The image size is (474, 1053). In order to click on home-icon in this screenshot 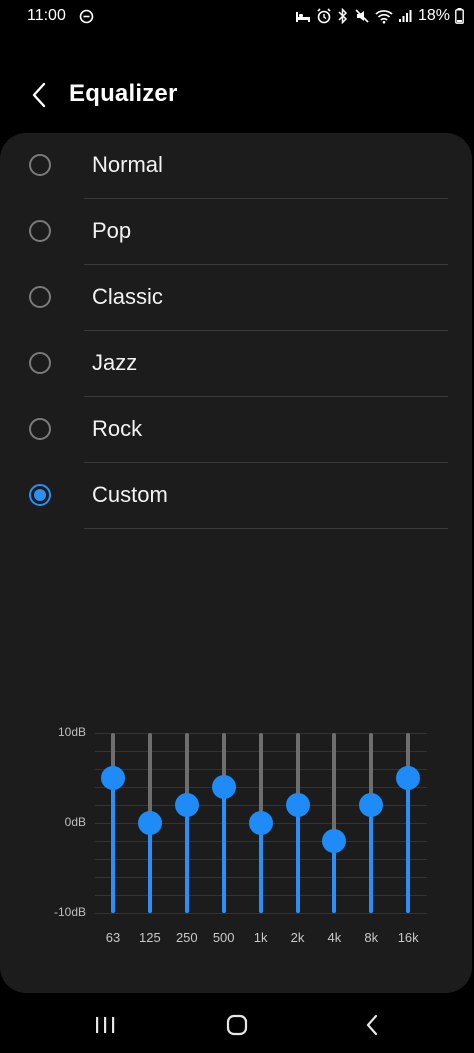, I will do `click(237, 1025)`.